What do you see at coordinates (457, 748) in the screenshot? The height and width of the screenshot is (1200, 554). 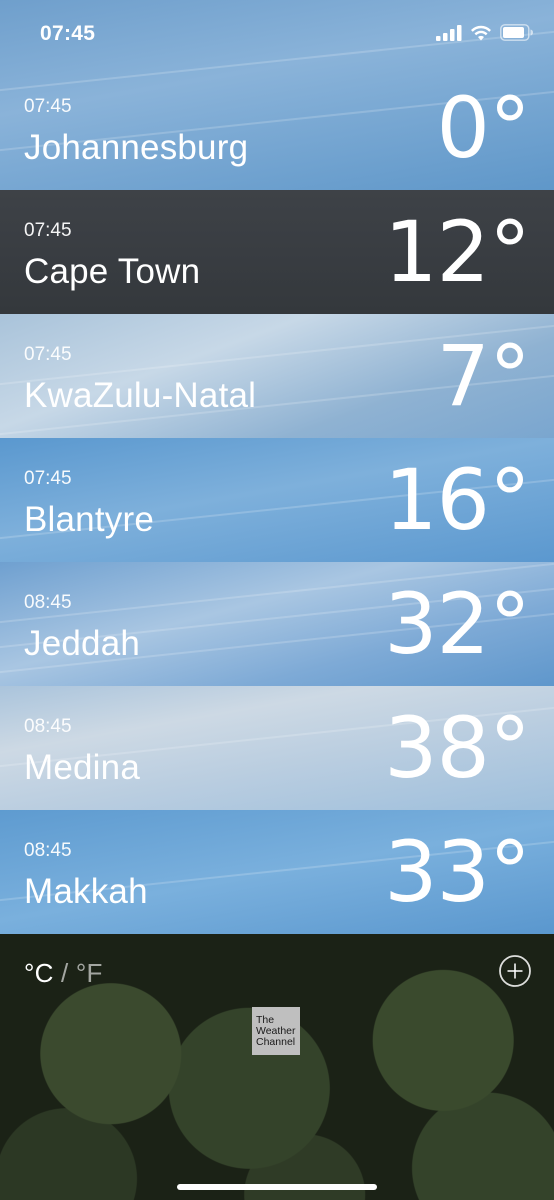 I see `city-temperature: 38°` at bounding box center [457, 748].